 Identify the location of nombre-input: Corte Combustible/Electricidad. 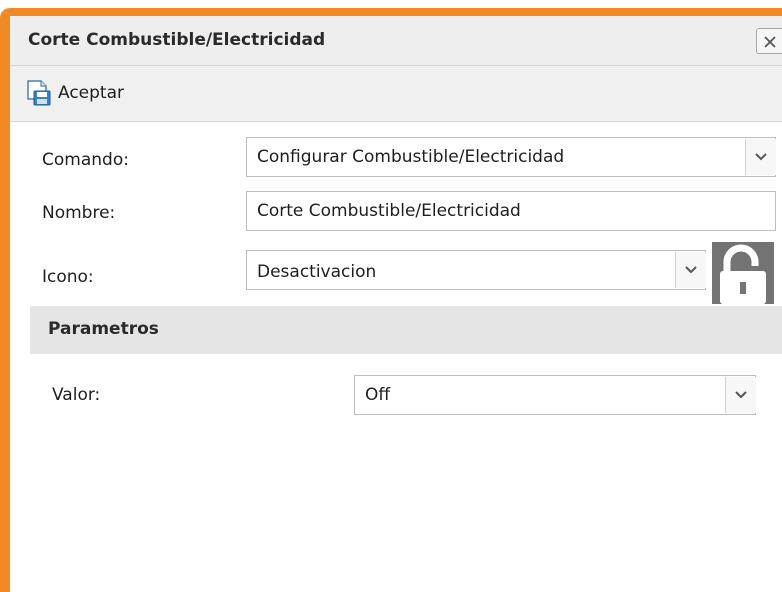
(511, 211).